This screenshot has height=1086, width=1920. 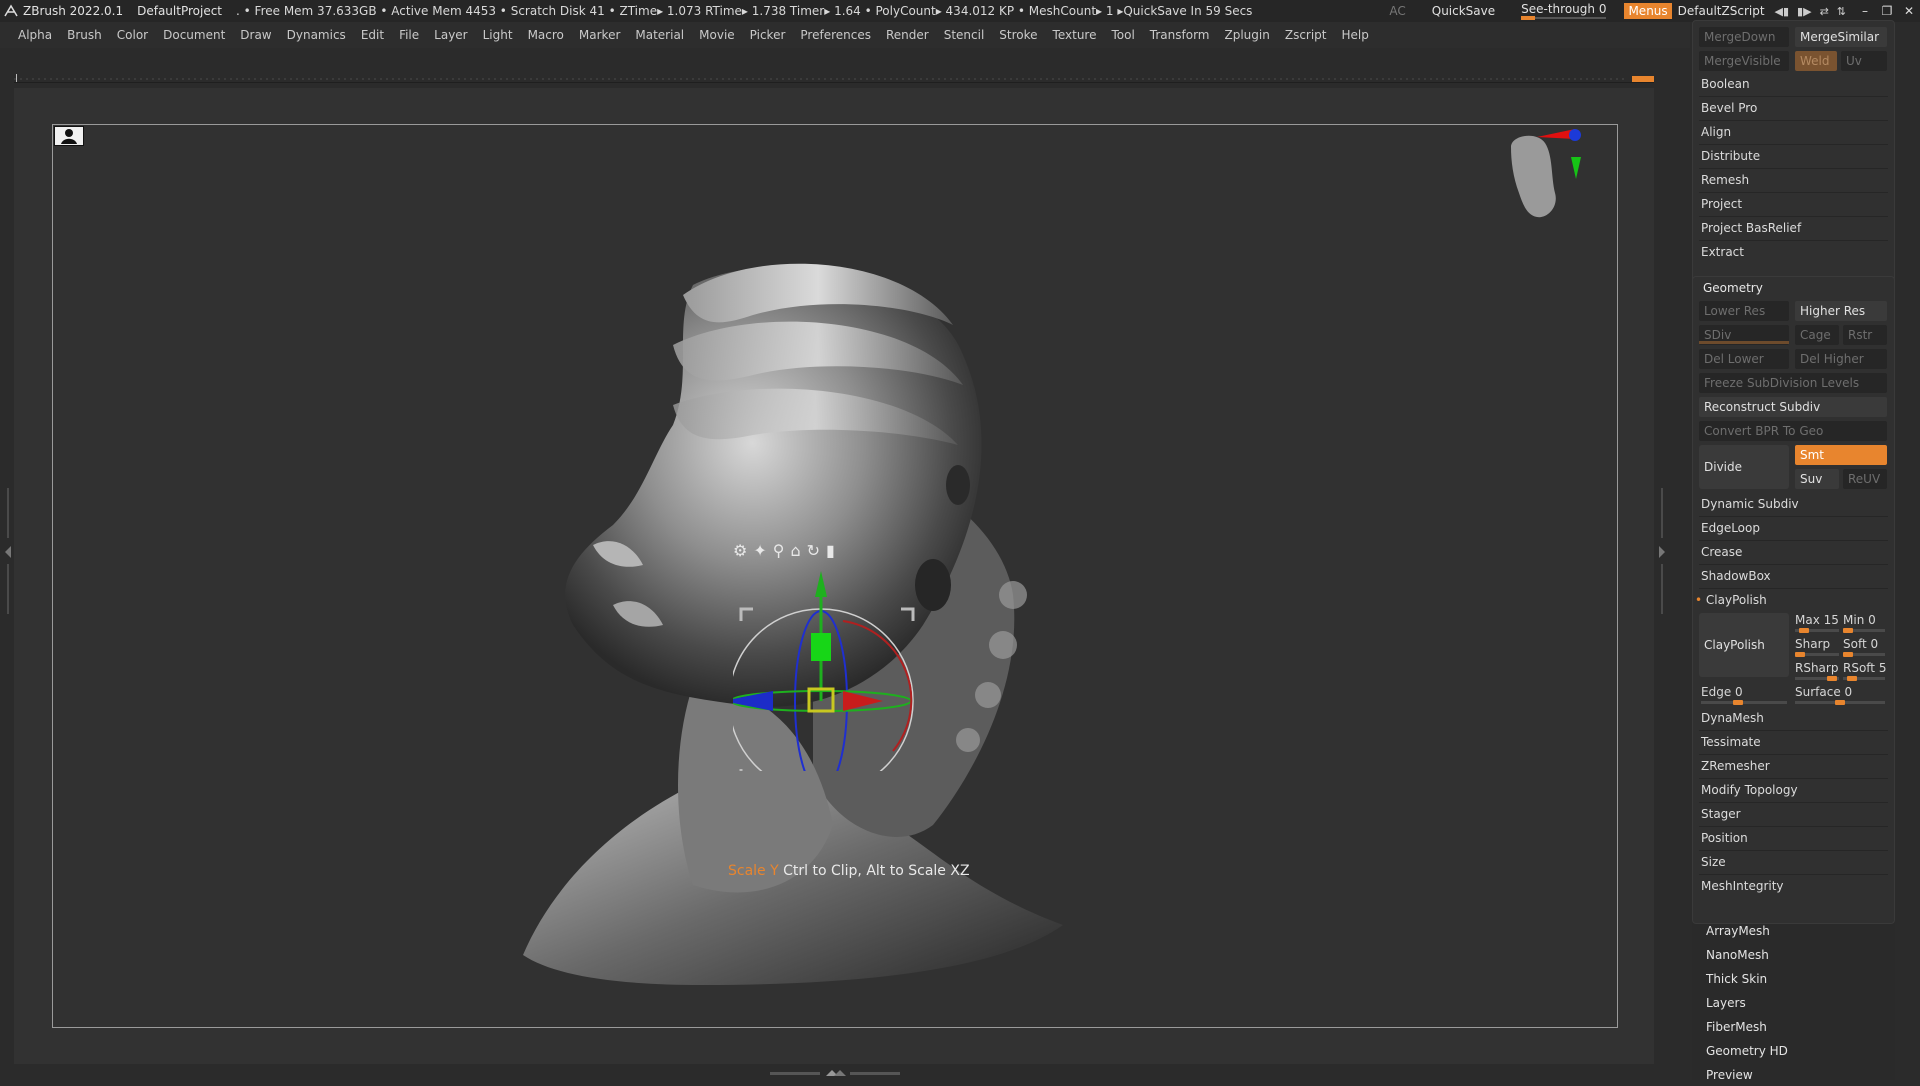 What do you see at coordinates (717, 35) in the screenshot?
I see `menu-movie: Movie` at bounding box center [717, 35].